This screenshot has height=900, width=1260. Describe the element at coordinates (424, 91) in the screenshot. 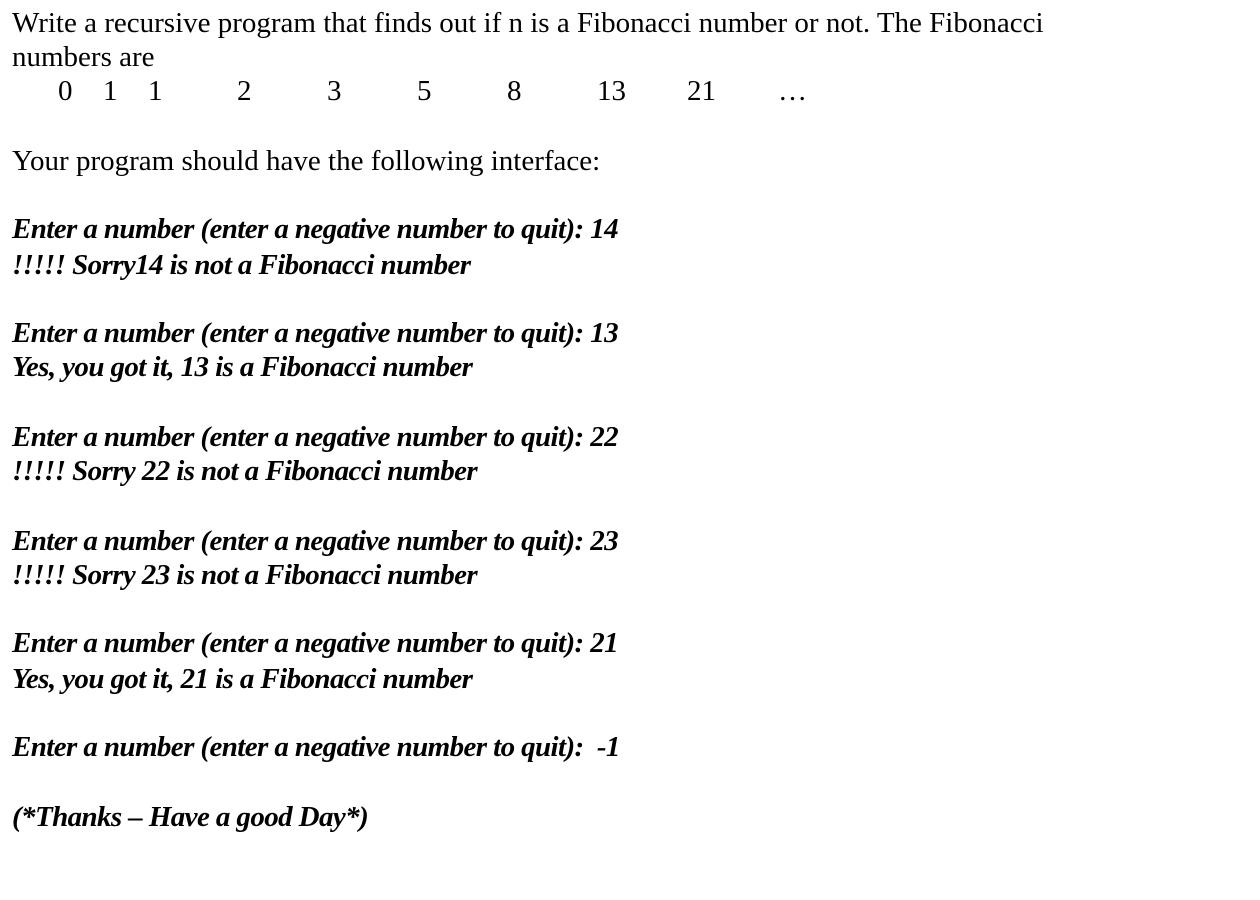

I see `fib-number: 5` at that location.